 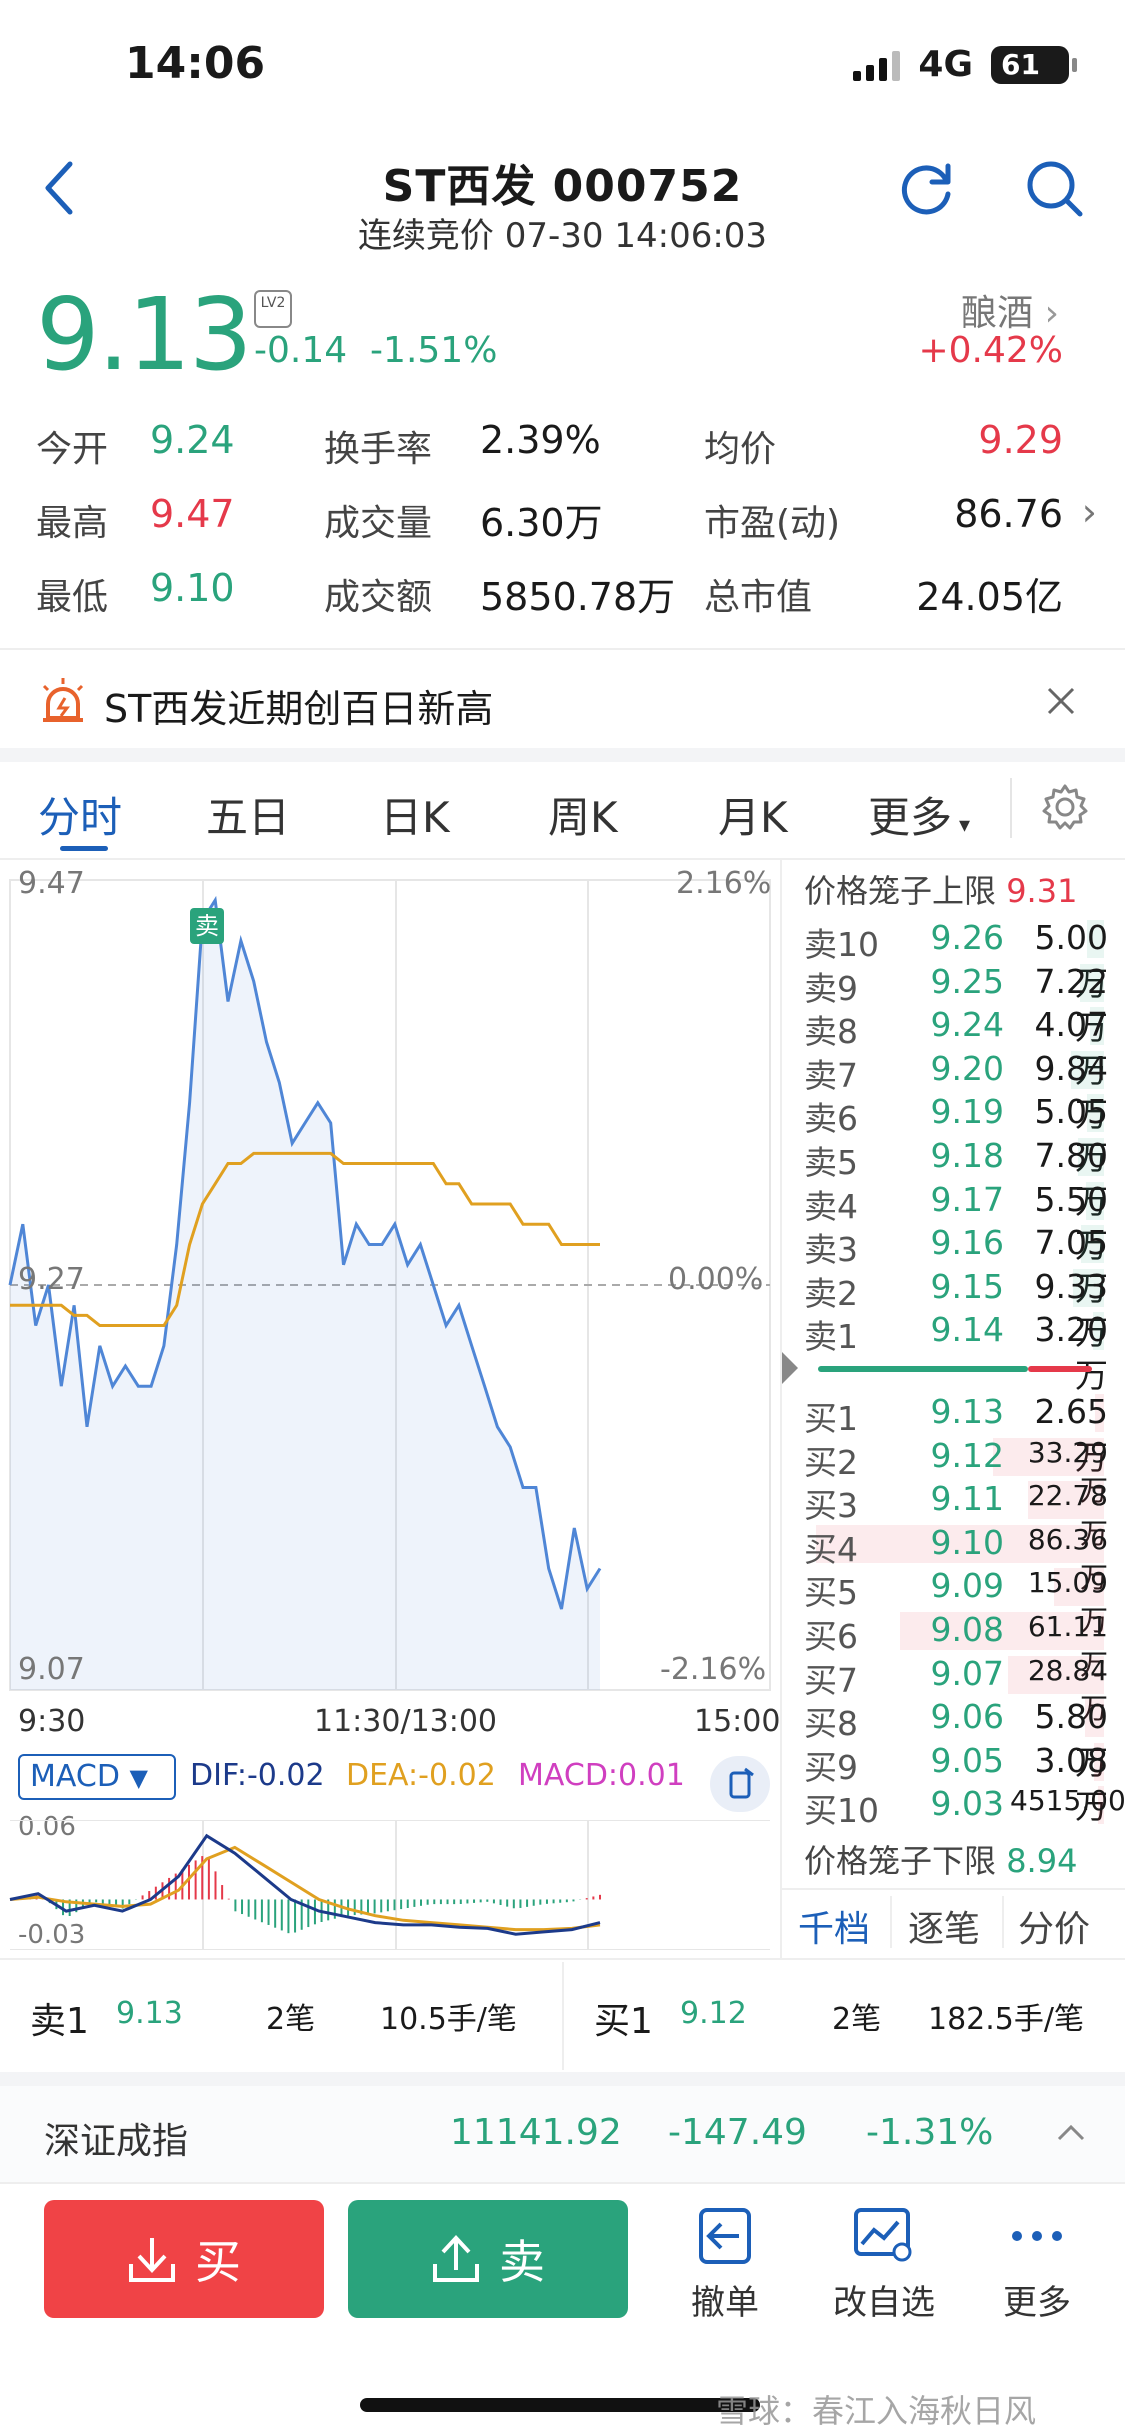 I want to click on sector-name: 酿酒 ›, so click(x=1010, y=310).